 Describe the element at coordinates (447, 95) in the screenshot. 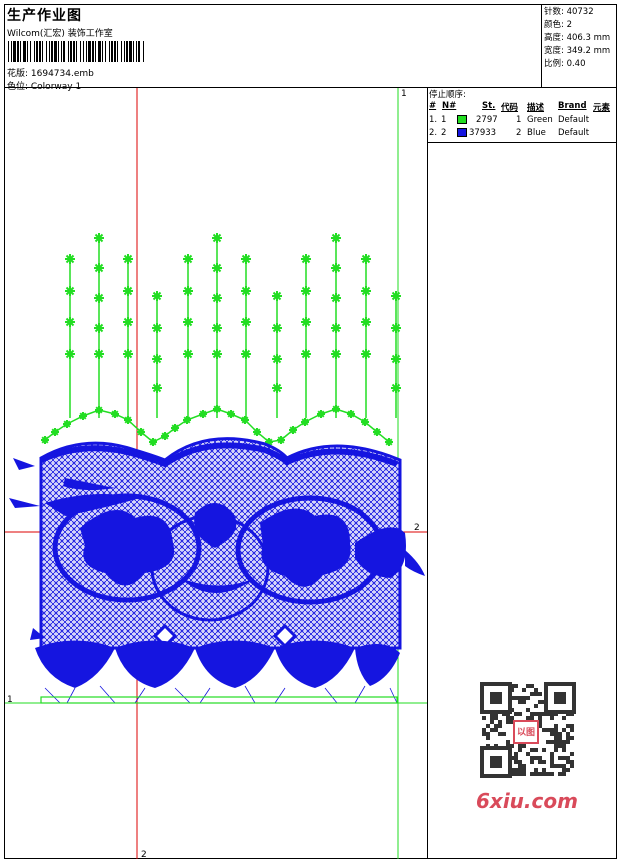

I see `stop-sequence-title: 停止顺序:` at that location.